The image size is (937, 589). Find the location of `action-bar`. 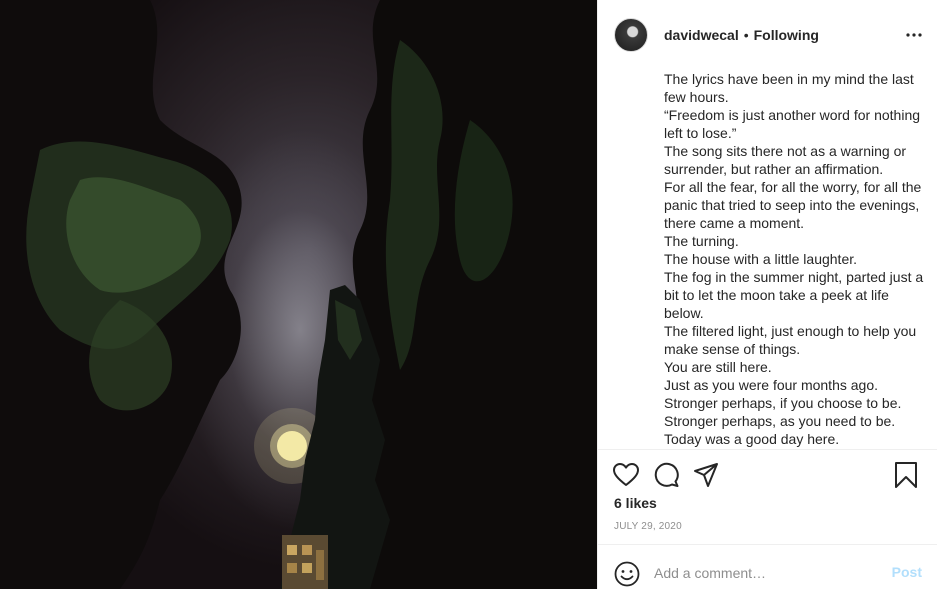

action-bar is located at coordinates (767, 476).